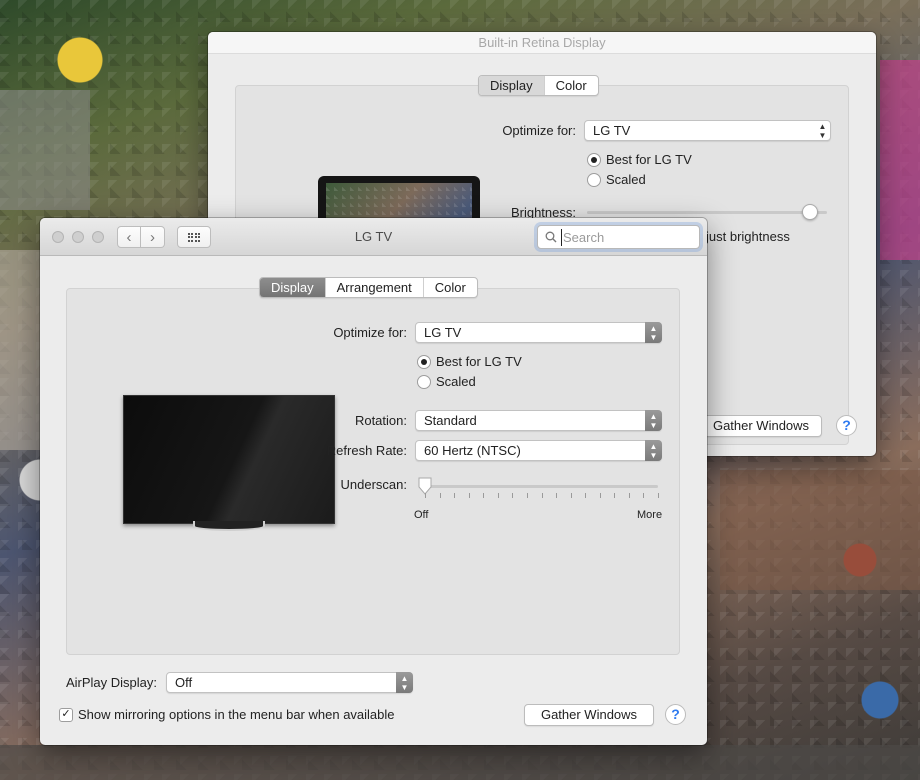  Describe the element at coordinates (289, 682) in the screenshot. I see `airplay-popup: Off ▲ ▼` at that location.